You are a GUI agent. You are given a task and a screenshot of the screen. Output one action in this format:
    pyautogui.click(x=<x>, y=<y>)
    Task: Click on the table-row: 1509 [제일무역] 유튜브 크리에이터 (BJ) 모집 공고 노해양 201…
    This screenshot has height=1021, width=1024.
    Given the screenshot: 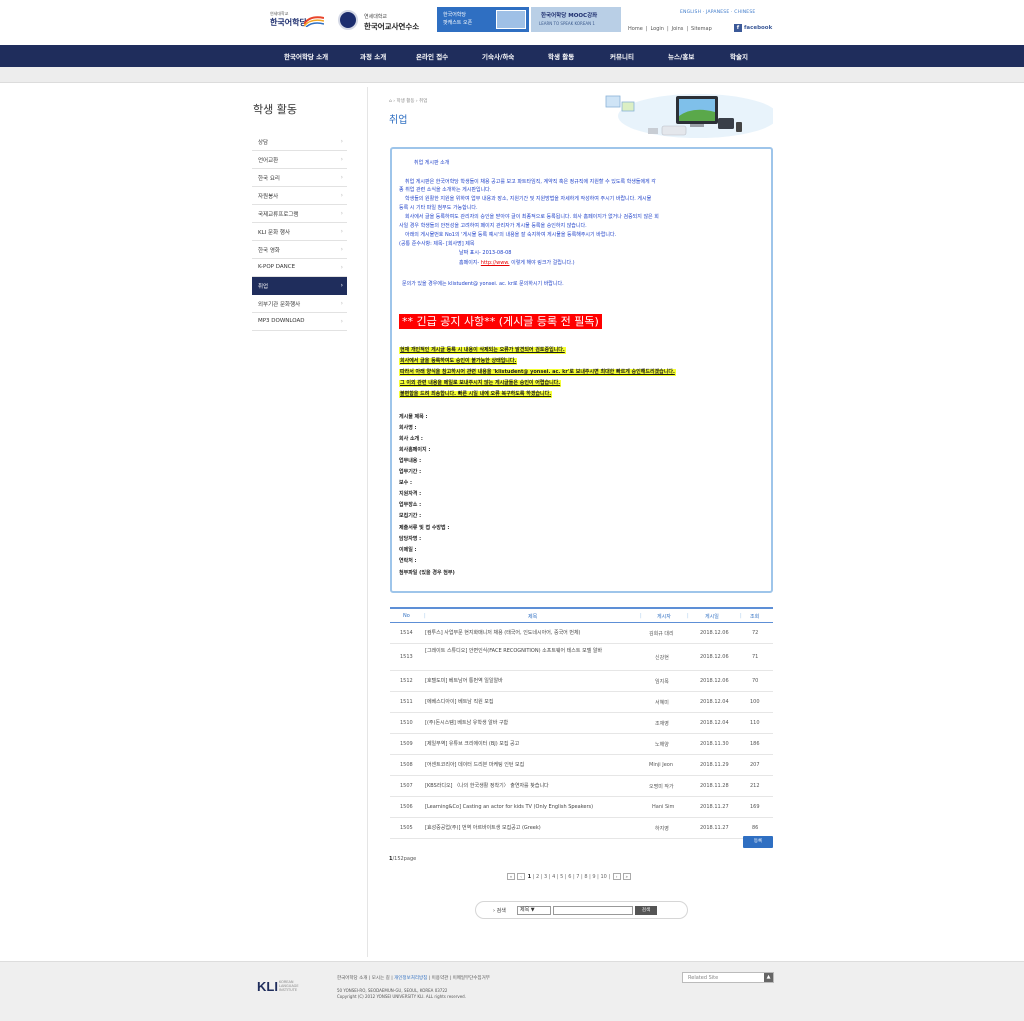 What is the action you would take?
    pyautogui.click(x=581, y=744)
    